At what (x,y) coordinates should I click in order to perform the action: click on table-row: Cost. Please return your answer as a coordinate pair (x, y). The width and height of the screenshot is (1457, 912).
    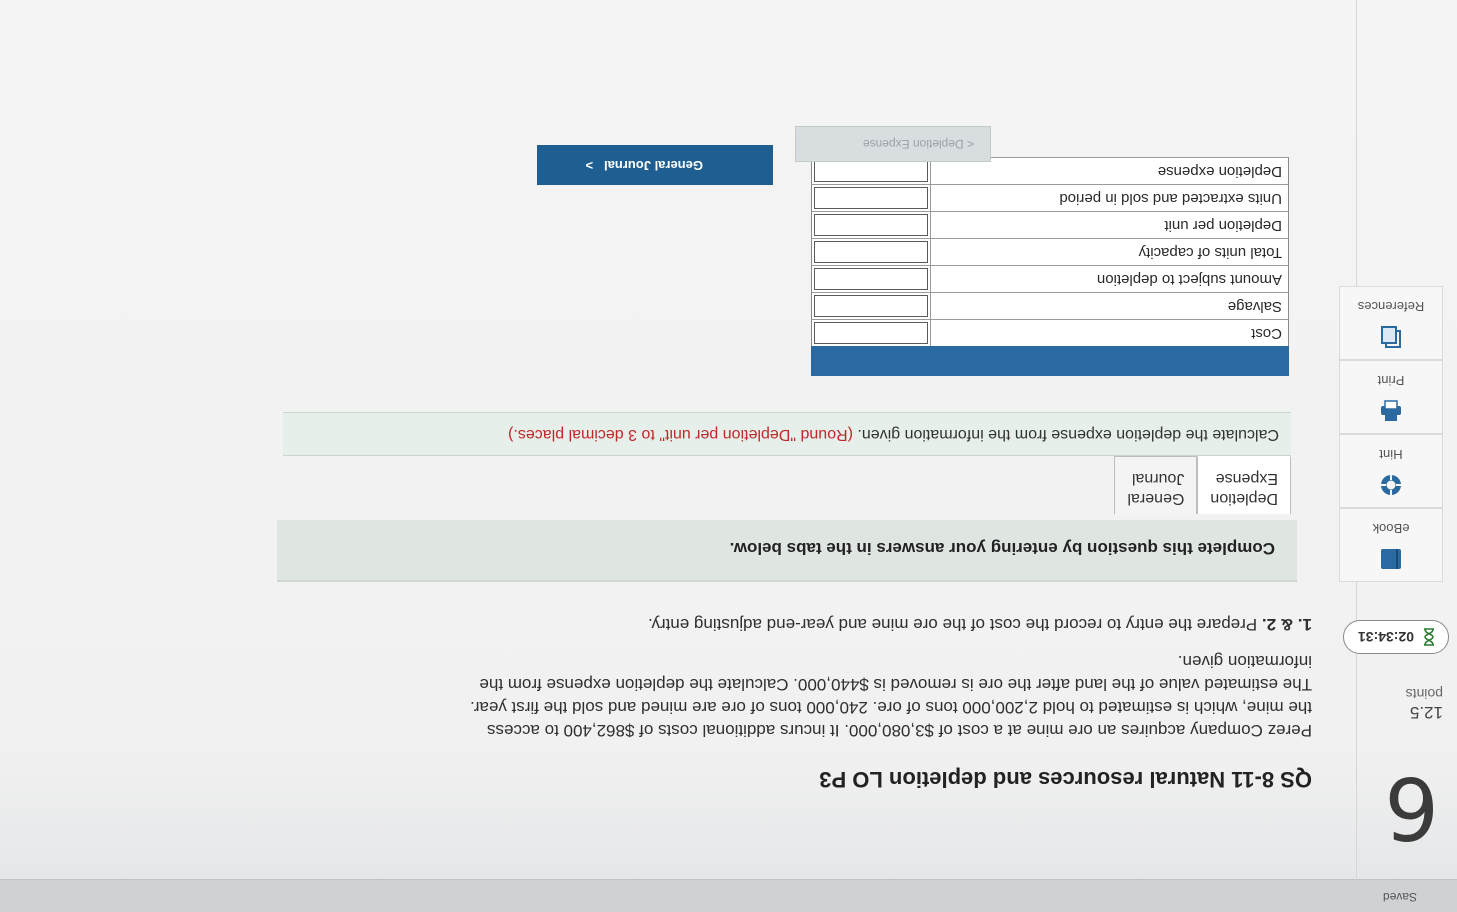
    Looking at the image, I should click on (1050, 332).